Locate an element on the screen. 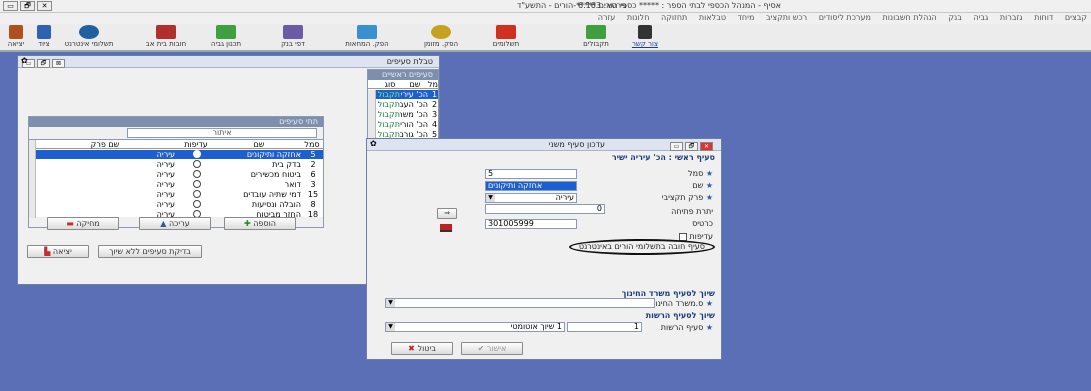 This screenshot has width=1091, height=391. menu-windows: חלונות is located at coordinates (638, 17).